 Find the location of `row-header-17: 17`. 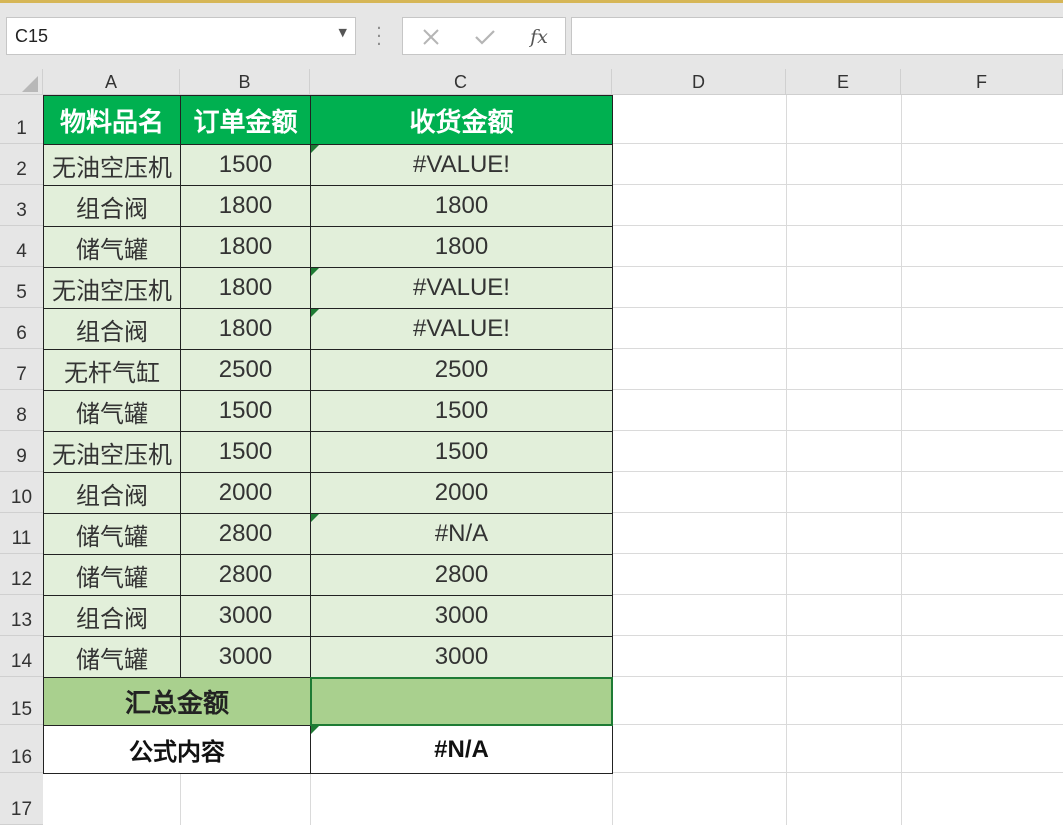

row-header-17: 17 is located at coordinates (21, 799).